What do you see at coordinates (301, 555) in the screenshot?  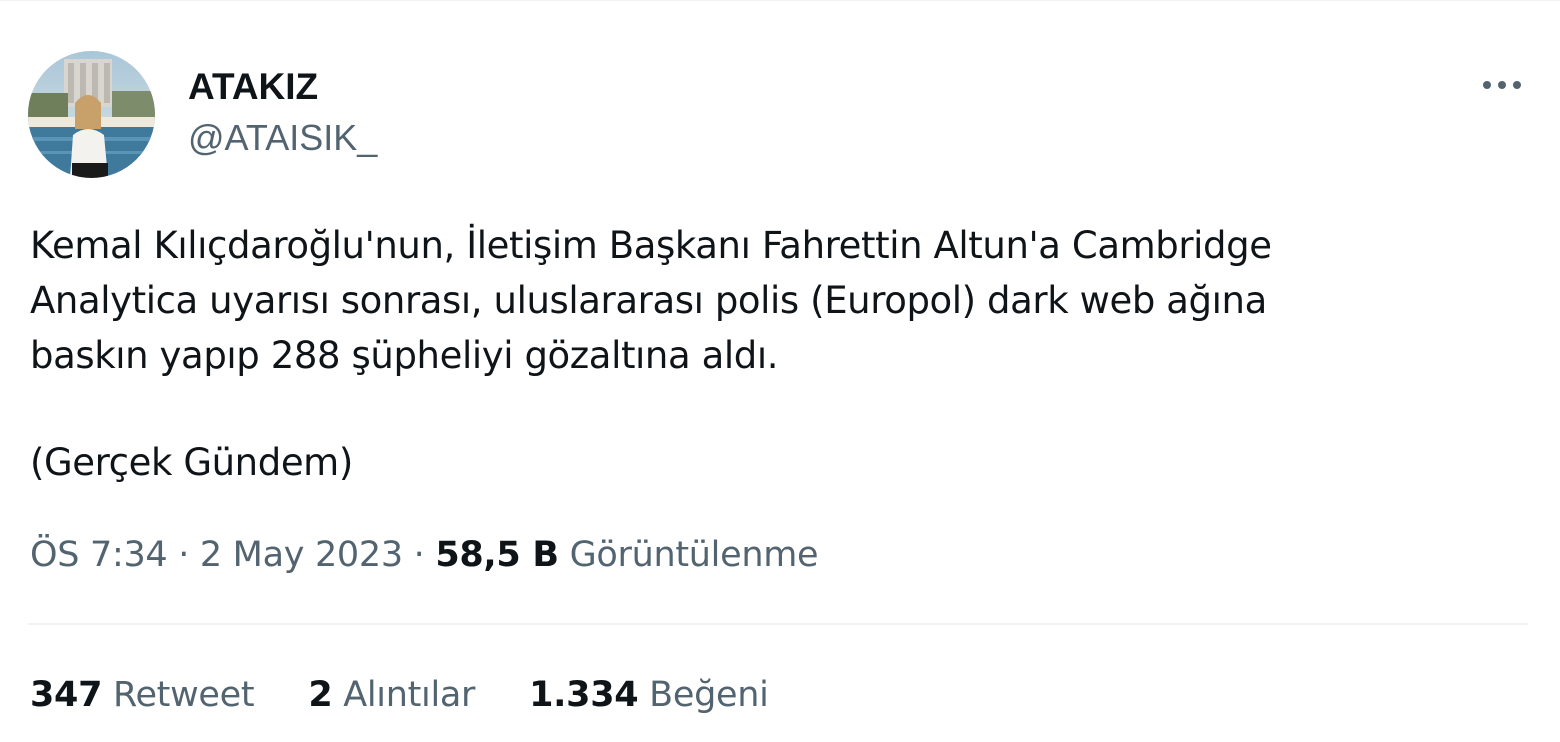 I see `tweet-date: 2 May 2023` at bounding box center [301, 555].